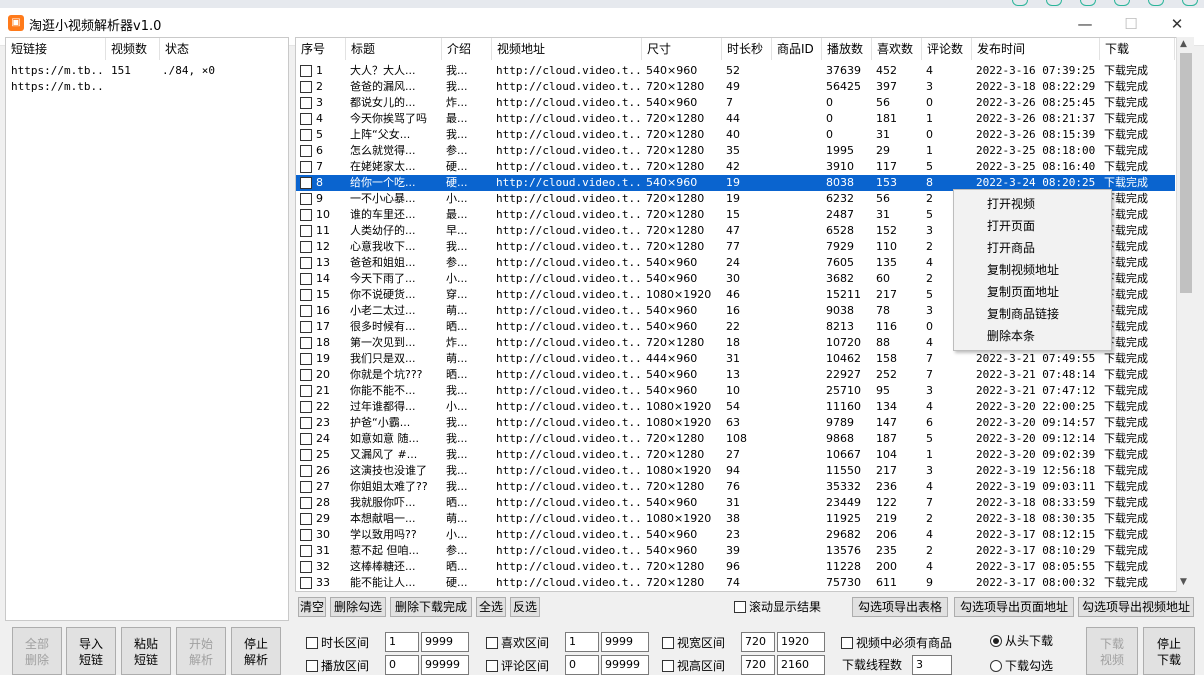 Image resolution: width=1204 pixels, height=675 pixels. What do you see at coordinates (758, 642) in the screenshot?
I see `width-min-input: 720` at bounding box center [758, 642].